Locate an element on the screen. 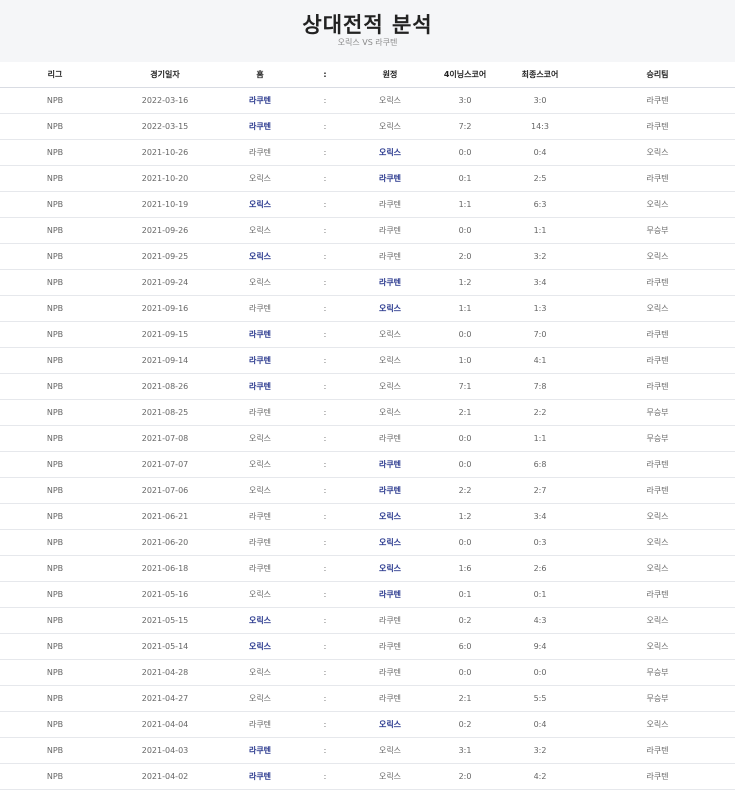 The height and width of the screenshot is (790, 735). table-row: NPB 2022-03-15 라쿠텐: 오릭스 7:2 14:3 라쿠텐 is located at coordinates (367, 126).